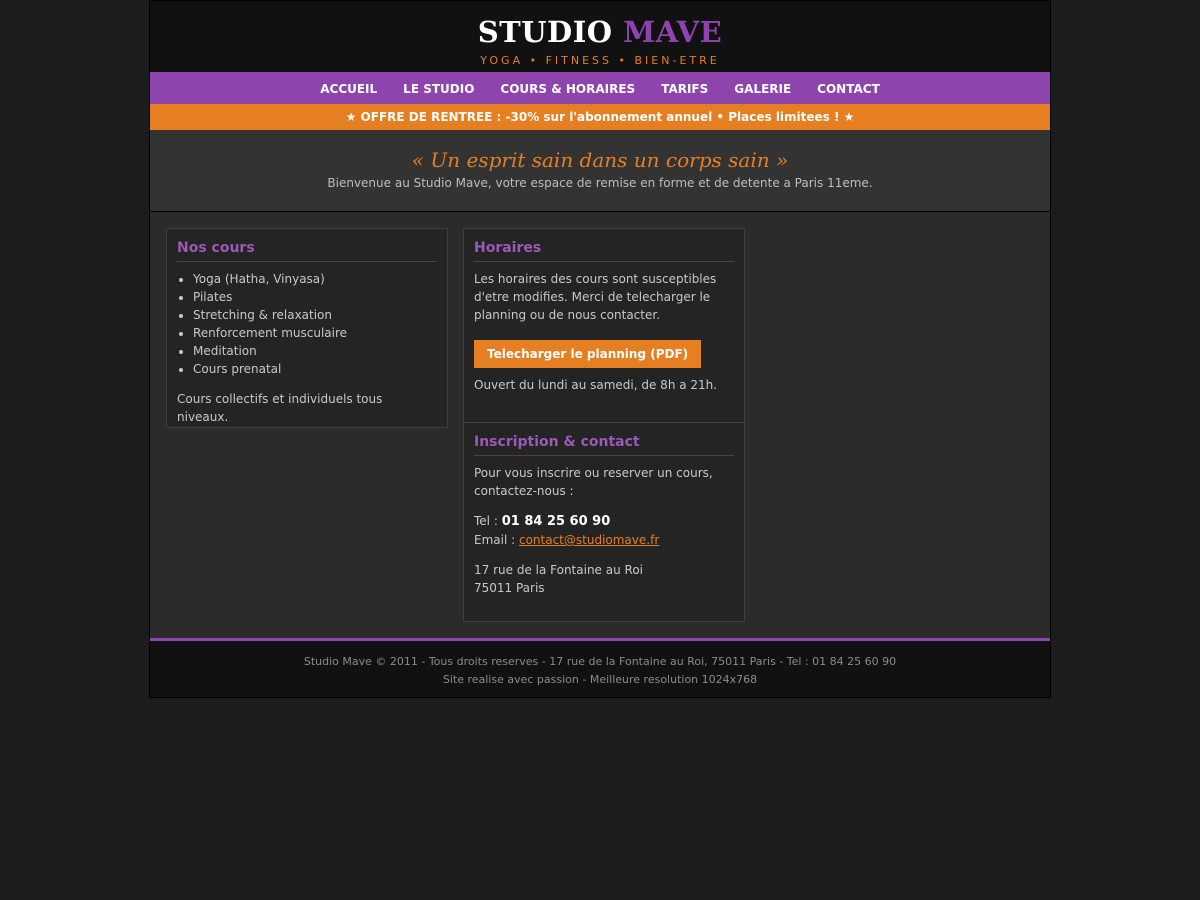 Image resolution: width=1200 pixels, height=900 pixels. What do you see at coordinates (604, 444) in the screenshot?
I see `contact-title: Inscription & contact` at bounding box center [604, 444].